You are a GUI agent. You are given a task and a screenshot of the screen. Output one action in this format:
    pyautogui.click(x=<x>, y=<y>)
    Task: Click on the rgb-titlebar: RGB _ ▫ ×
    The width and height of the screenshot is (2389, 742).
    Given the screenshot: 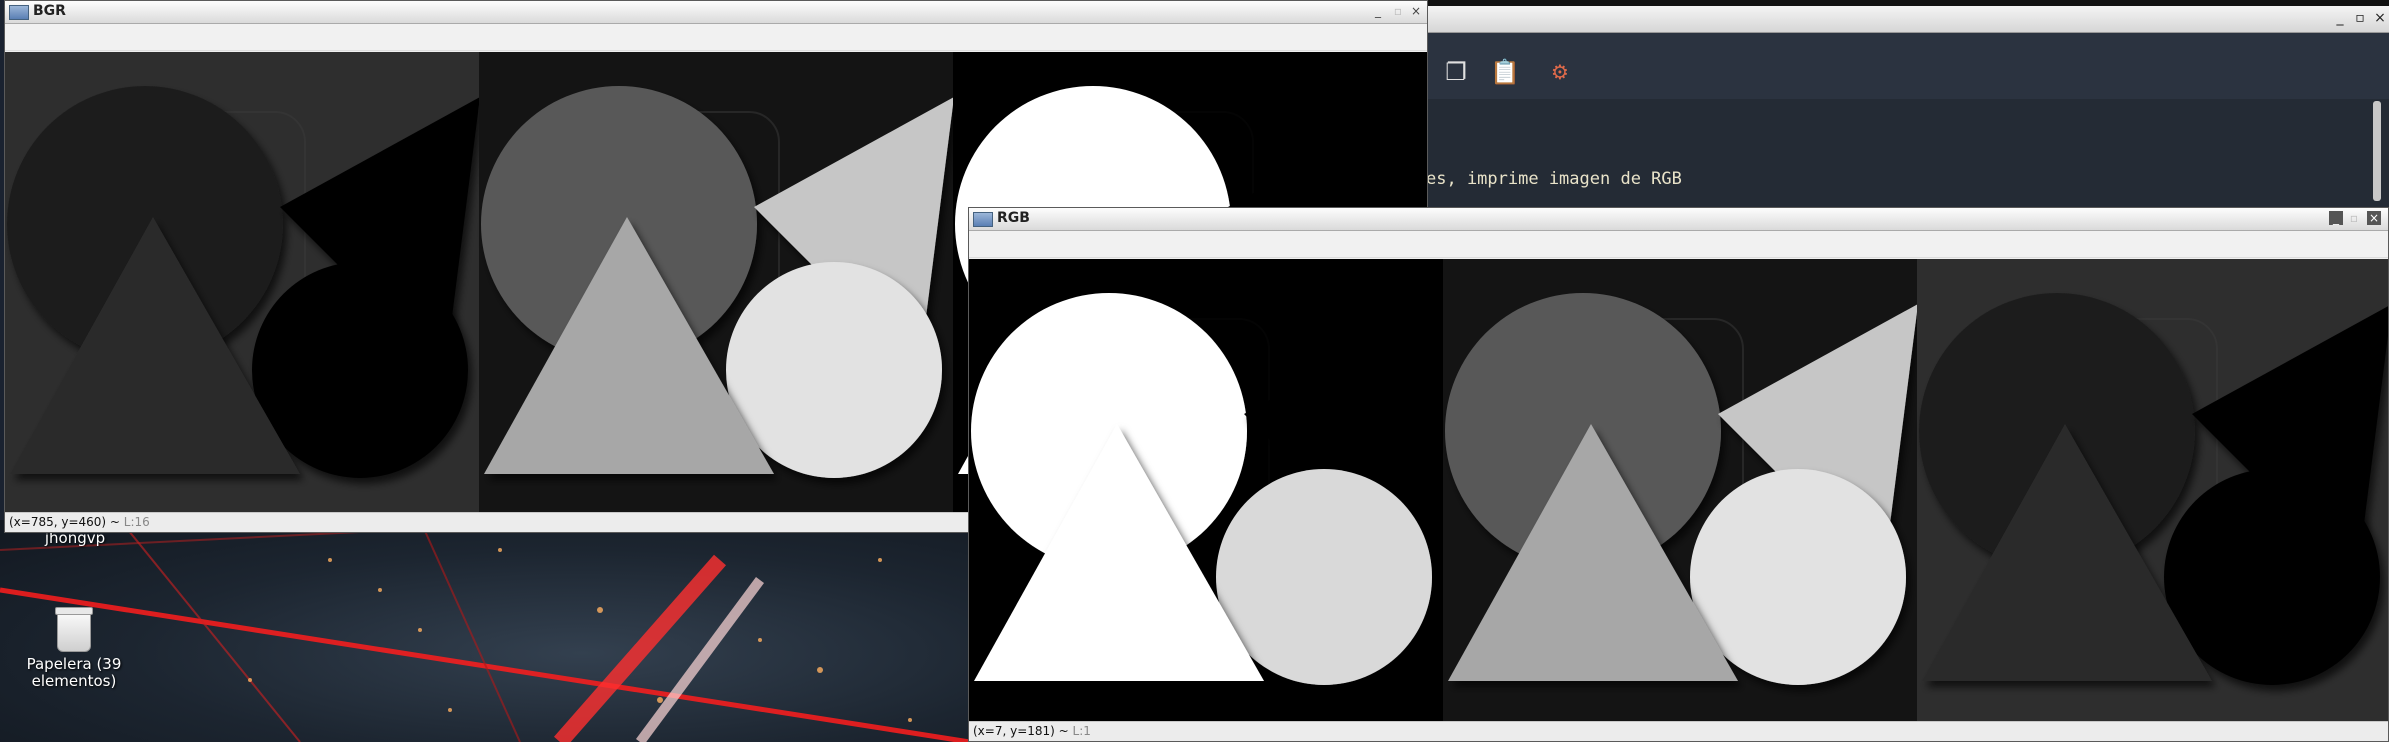 What is the action you would take?
    pyautogui.click(x=1678, y=219)
    